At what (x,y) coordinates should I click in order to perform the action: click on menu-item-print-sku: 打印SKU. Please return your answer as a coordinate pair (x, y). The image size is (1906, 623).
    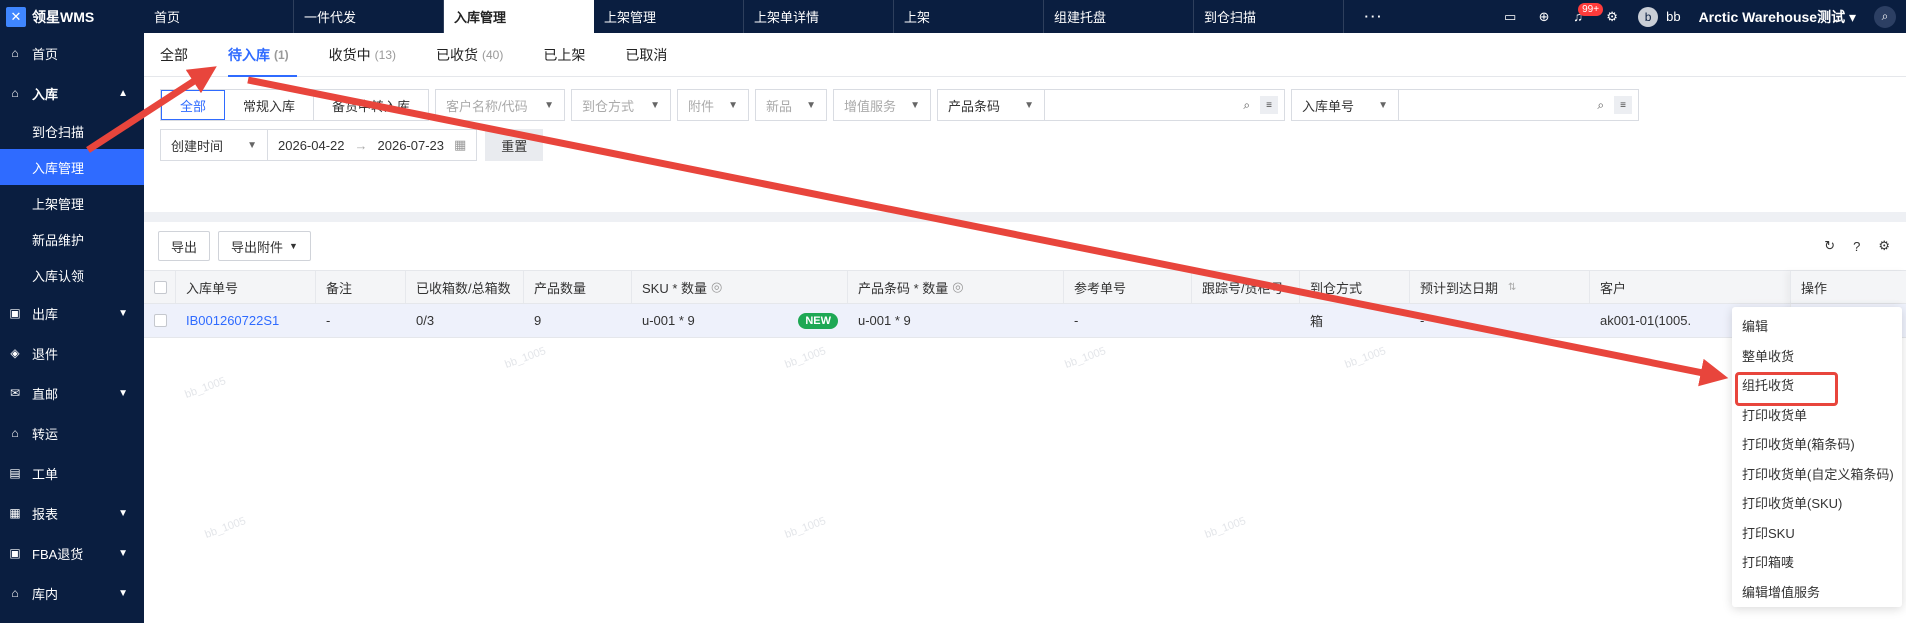
    Looking at the image, I should click on (1817, 533).